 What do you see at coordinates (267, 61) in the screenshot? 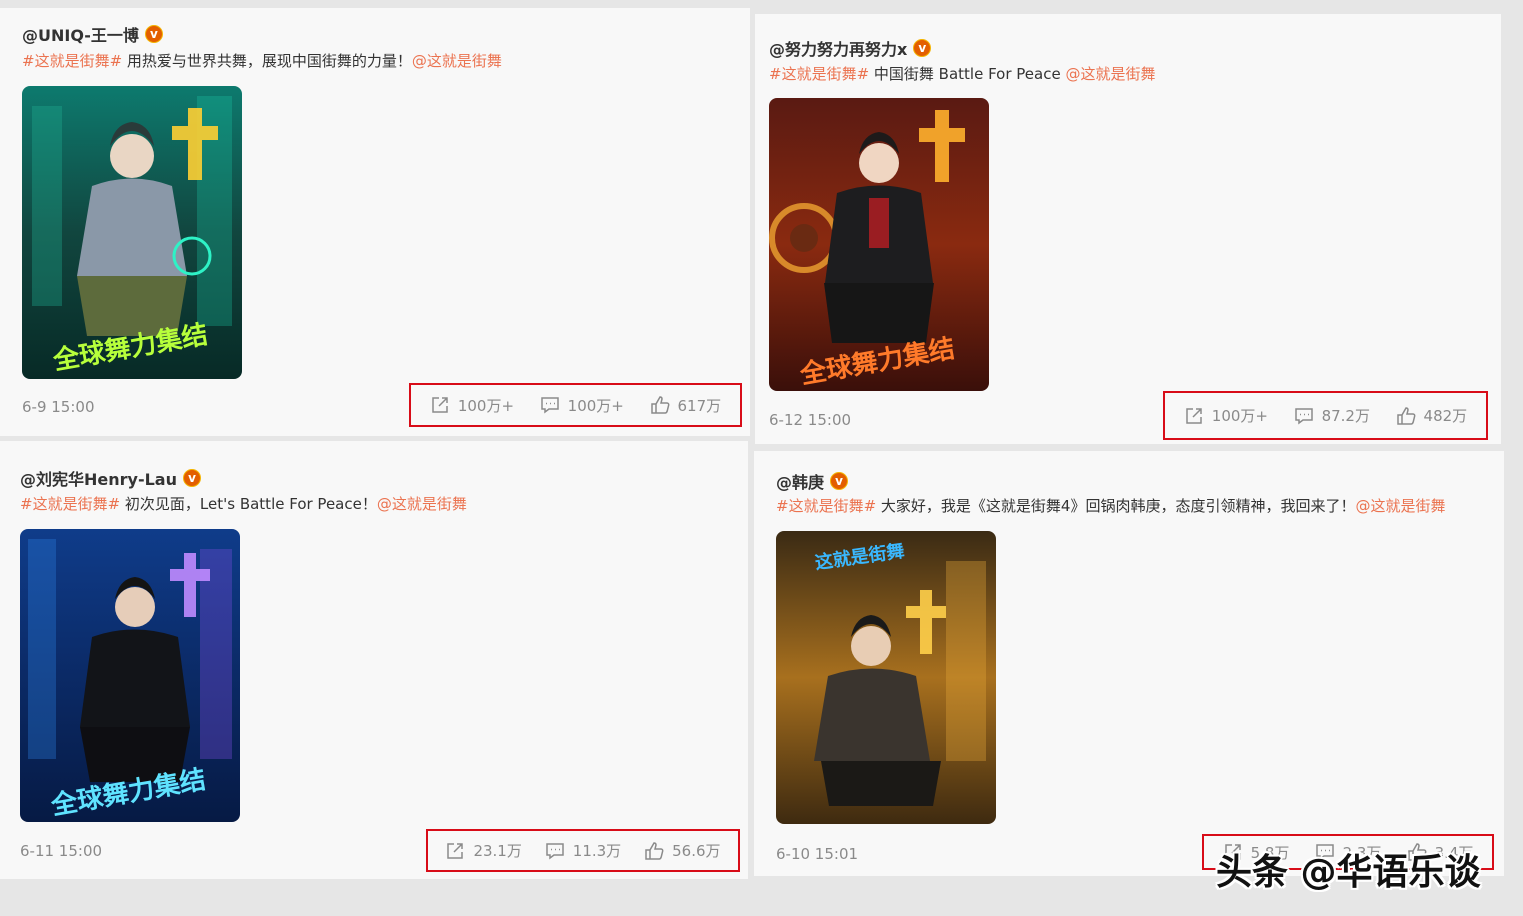
I see `post-body: 用热爱与世界共舞，展现中国街舞的力量！` at bounding box center [267, 61].